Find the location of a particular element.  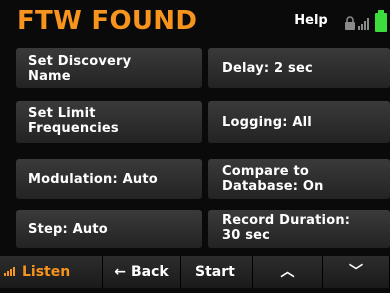

back-softkey: ← Back is located at coordinates (142, 272).